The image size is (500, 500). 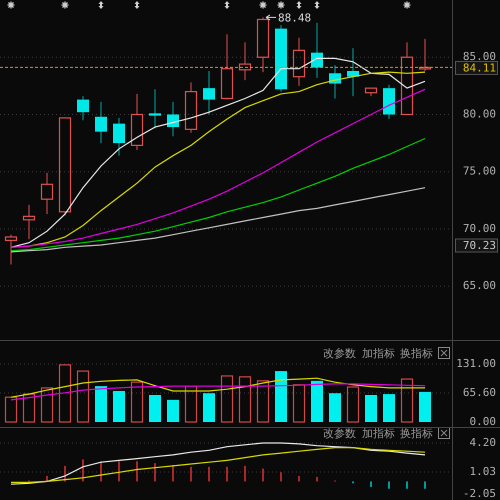 What do you see at coordinates (479, 493) in the screenshot?
I see `axis-label: -2.05` at bounding box center [479, 493].